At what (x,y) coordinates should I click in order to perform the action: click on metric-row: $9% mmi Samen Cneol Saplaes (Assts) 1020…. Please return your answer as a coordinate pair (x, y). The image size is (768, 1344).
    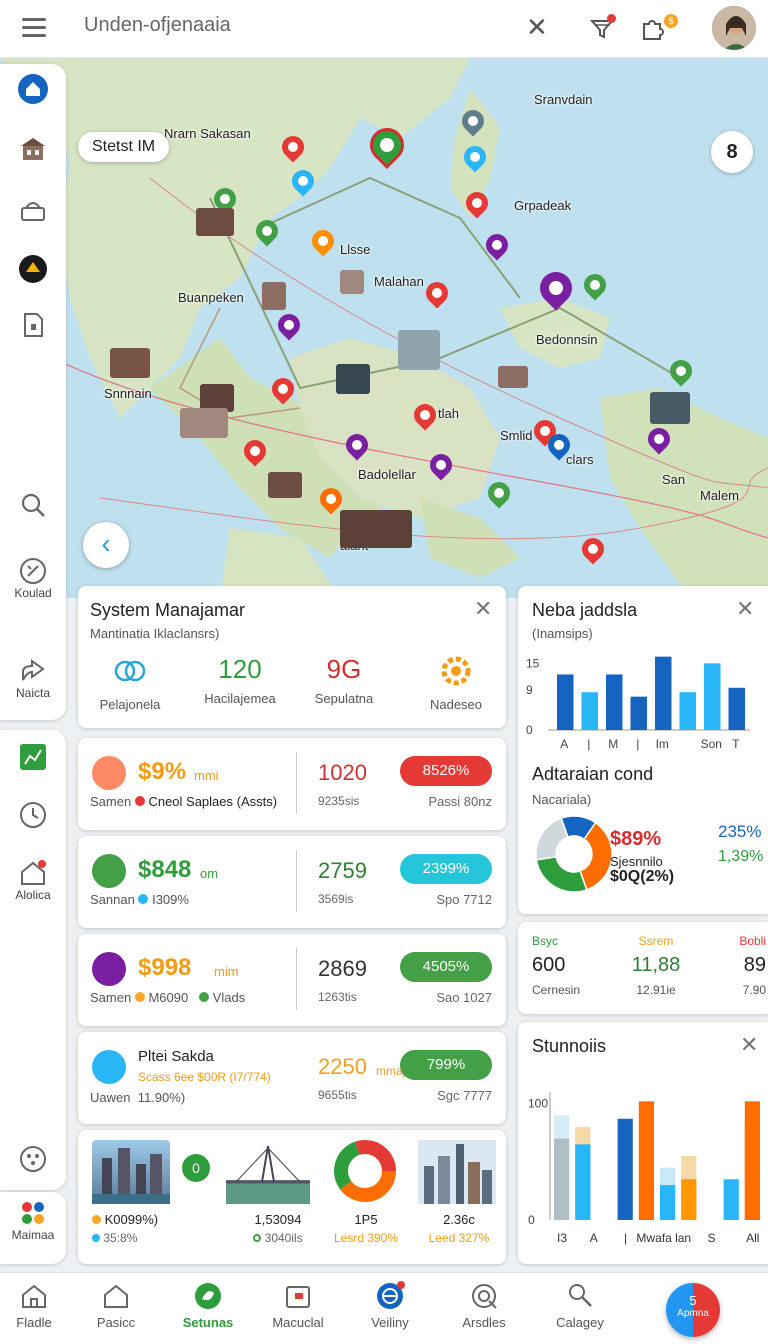
    Looking at the image, I should click on (292, 784).